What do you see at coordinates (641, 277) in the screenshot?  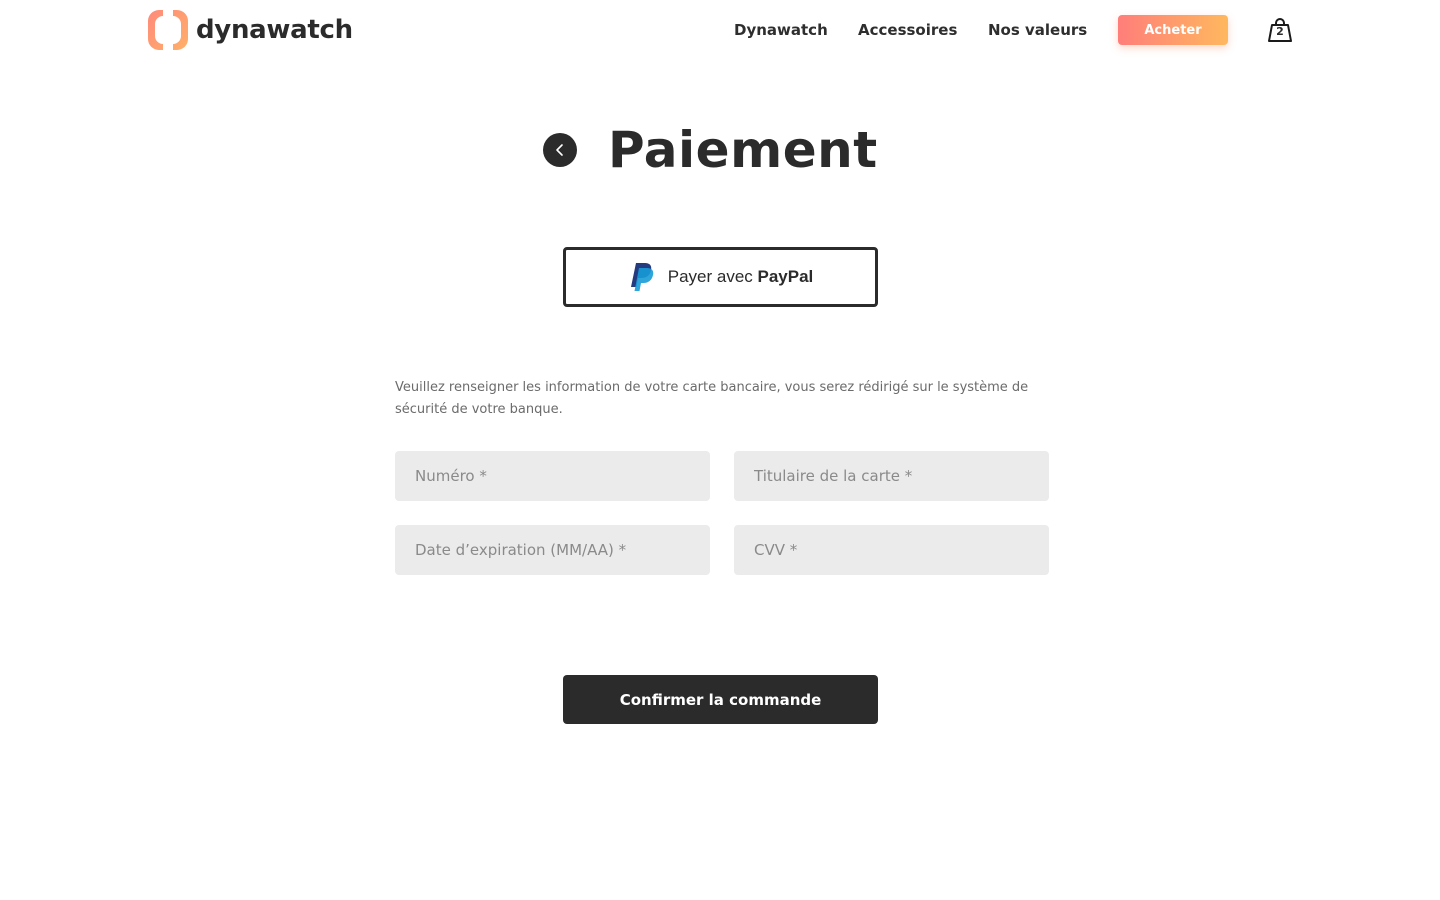 I see `paypal-icon` at bounding box center [641, 277].